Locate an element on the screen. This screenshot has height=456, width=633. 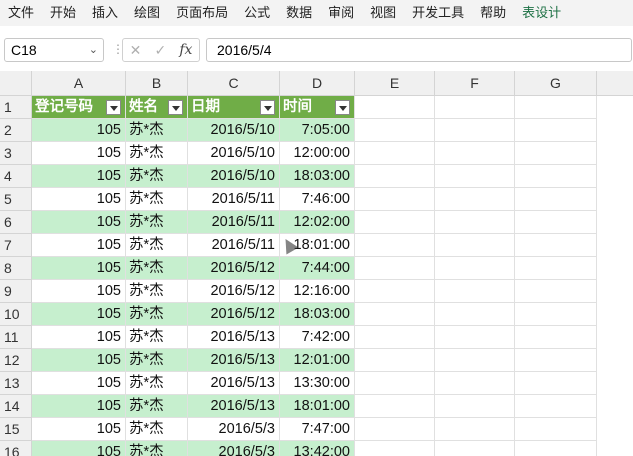
cell-G1 is located at coordinates (556, 107).